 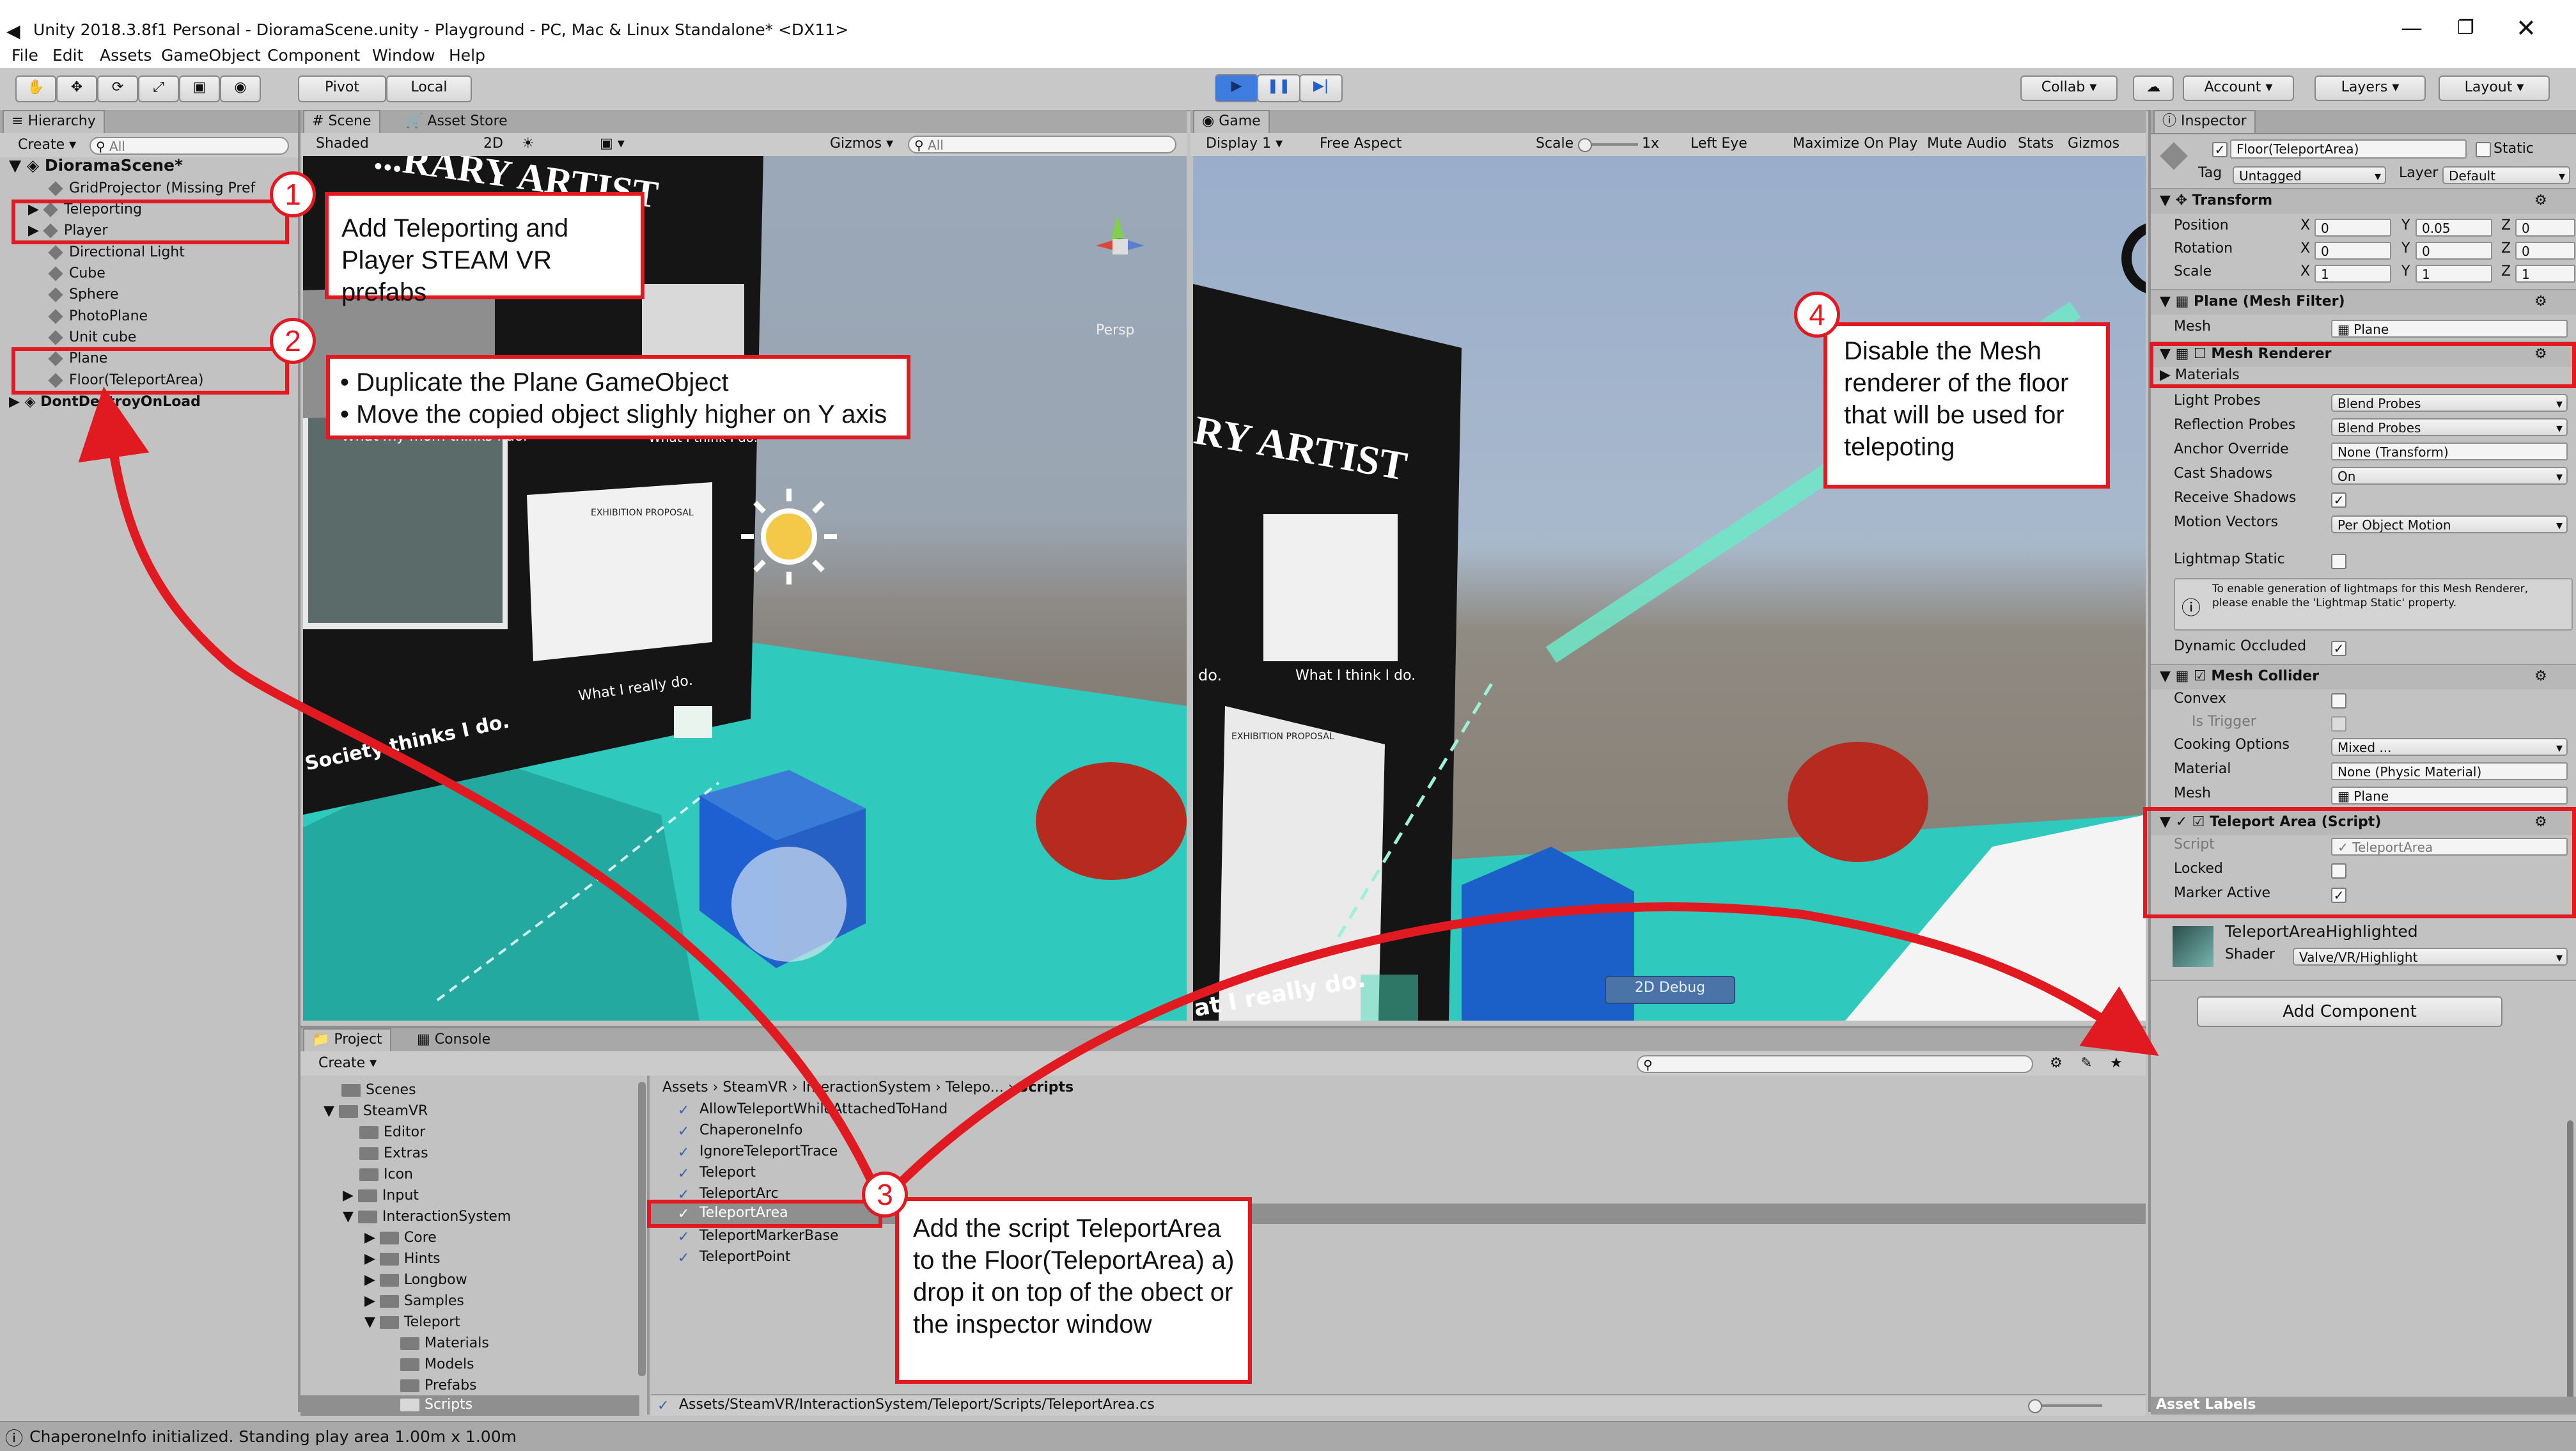 I want to click on tab-project: 📁 Project, so click(x=347, y=1039).